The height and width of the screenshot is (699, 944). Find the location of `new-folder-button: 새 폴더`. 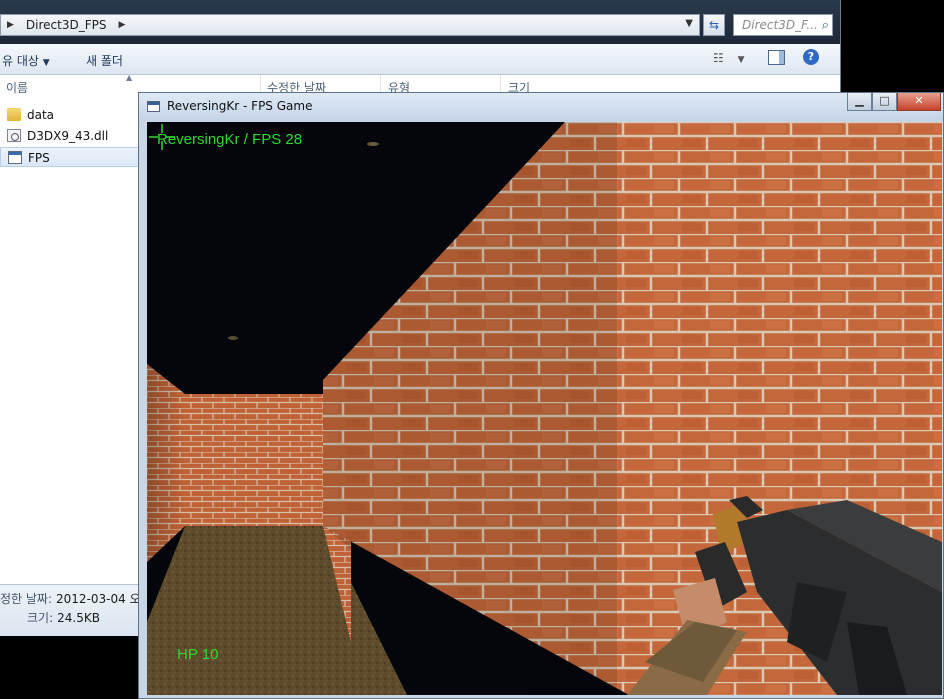

new-folder-button: 새 폴더 is located at coordinates (104, 60).